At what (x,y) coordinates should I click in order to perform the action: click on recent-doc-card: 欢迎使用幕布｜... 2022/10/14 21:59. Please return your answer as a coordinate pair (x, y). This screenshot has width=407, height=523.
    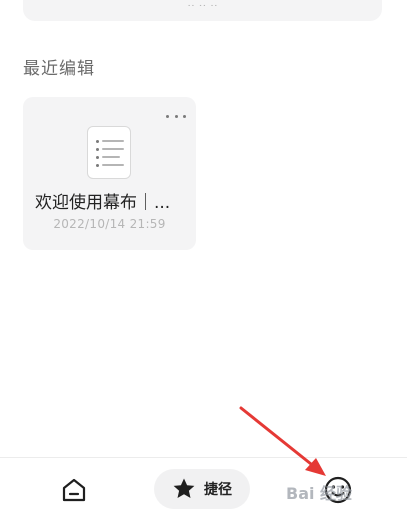
    Looking at the image, I should click on (109, 173).